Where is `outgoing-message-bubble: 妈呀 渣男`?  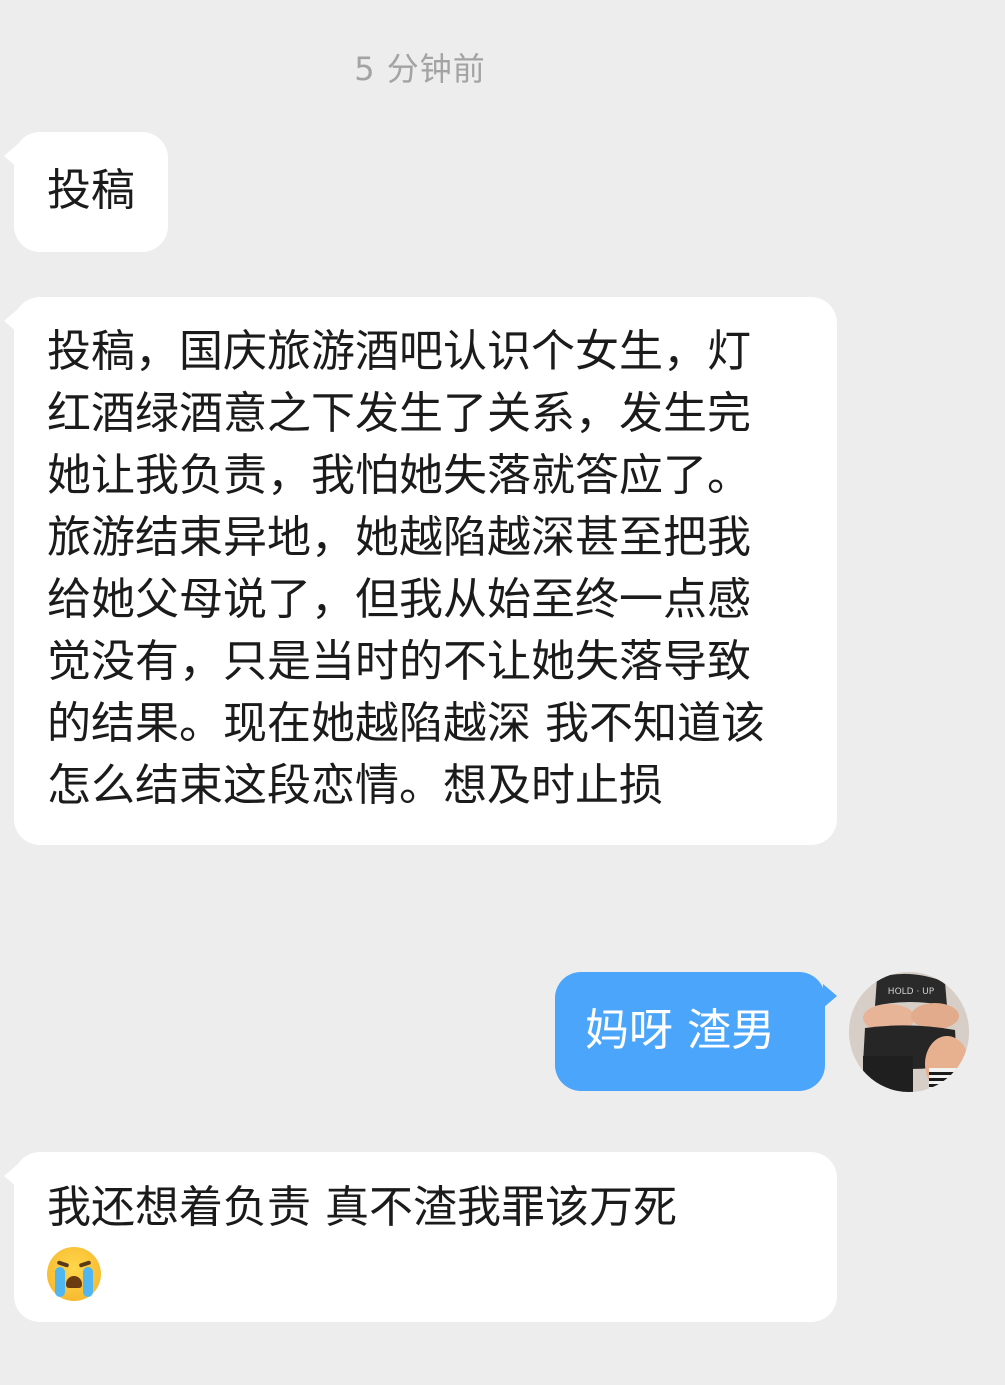
outgoing-message-bubble: 妈呀 渣男 is located at coordinates (696, 1031).